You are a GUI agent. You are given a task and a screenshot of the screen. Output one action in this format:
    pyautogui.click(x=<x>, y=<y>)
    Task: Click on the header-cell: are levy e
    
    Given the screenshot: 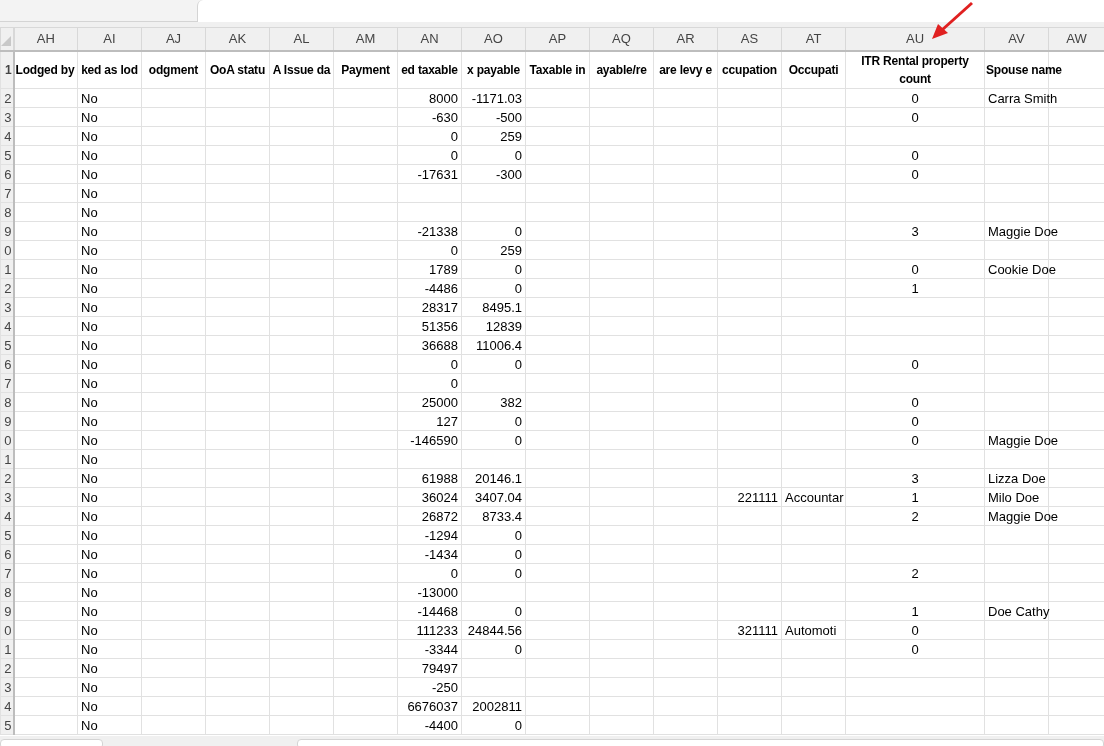 What is the action you would take?
    pyautogui.click(x=685, y=69)
    